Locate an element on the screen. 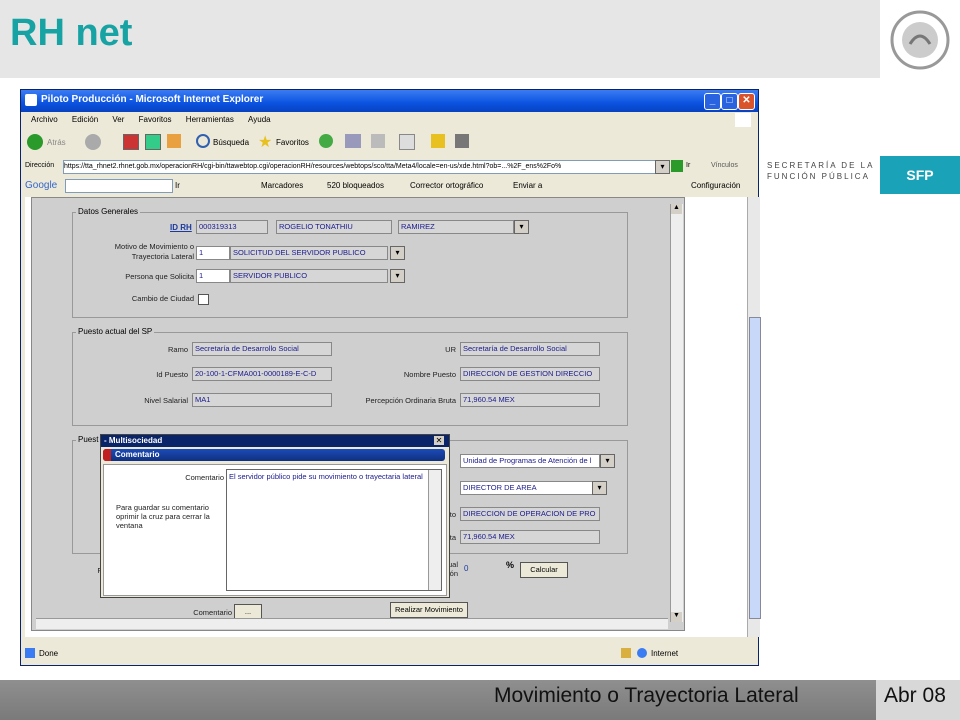 The width and height of the screenshot is (960, 720). spellcheck-button: Corrector ortográfico is located at coordinates (446, 185).